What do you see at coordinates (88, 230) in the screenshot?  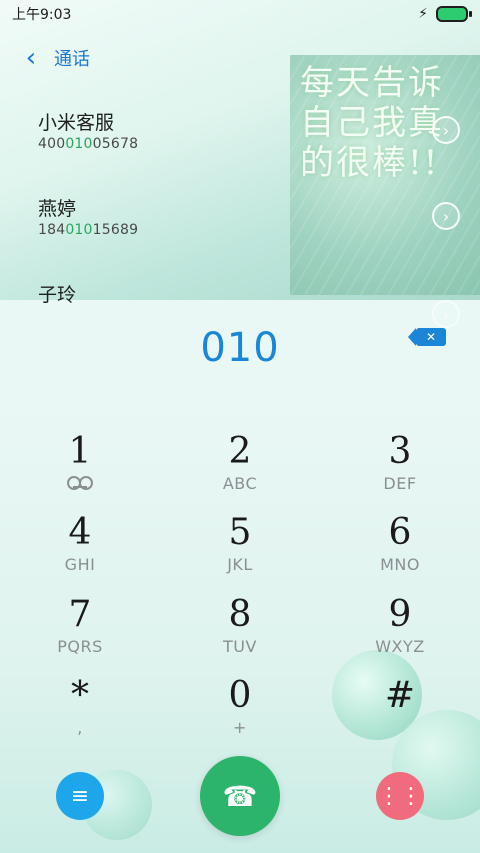 I see `contact-number: 18401015689` at bounding box center [88, 230].